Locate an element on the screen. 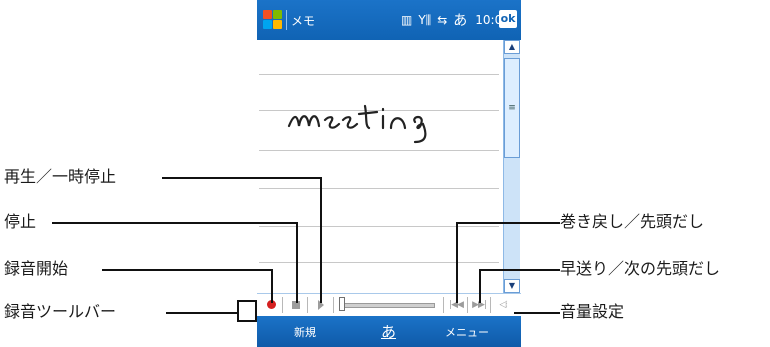 This screenshot has width=770, height=347. battery-icon: ▥ is located at coordinates (406, 20).